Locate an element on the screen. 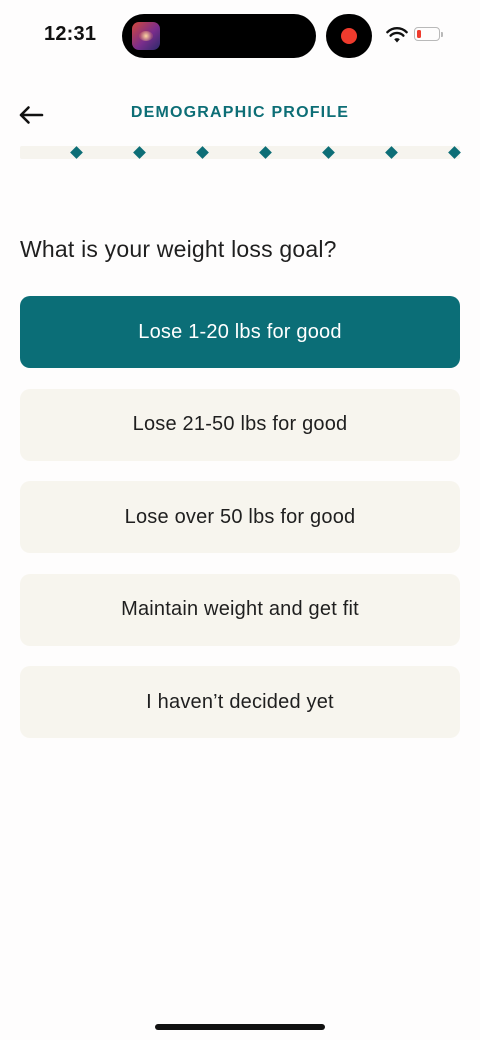 The width and height of the screenshot is (480, 1040). live-activity-app-icon is located at coordinates (146, 36).